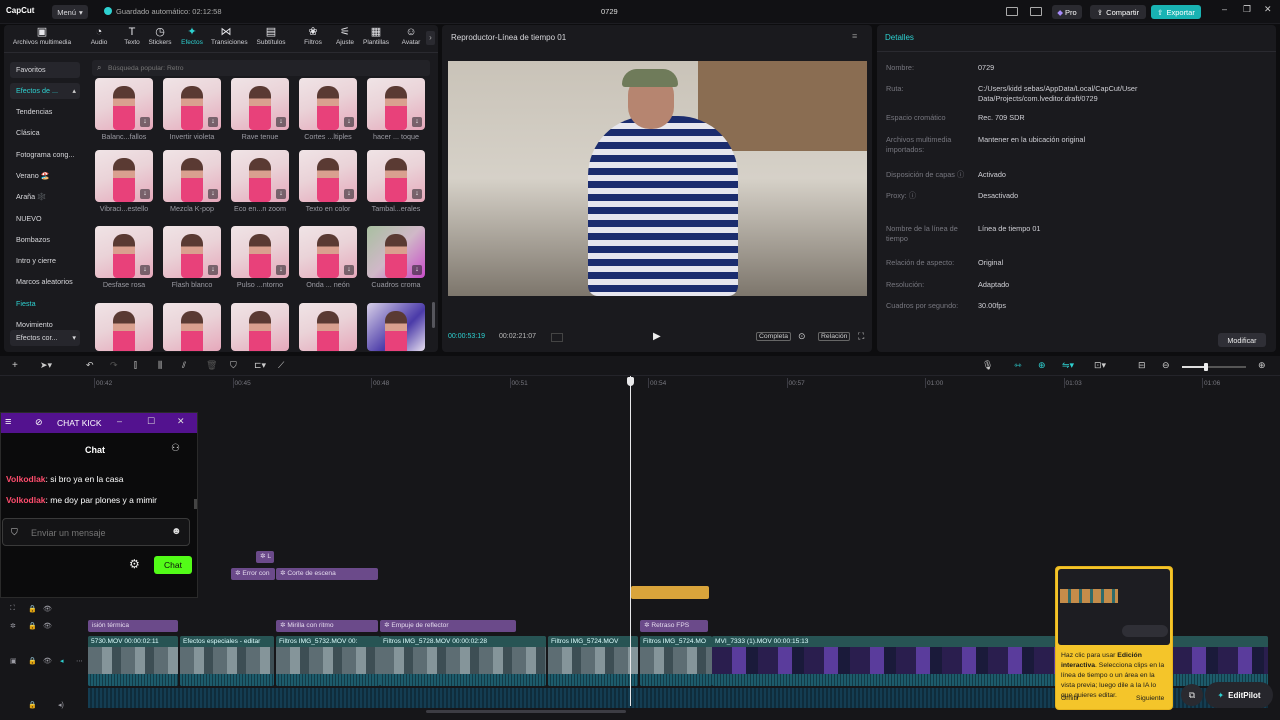 The width and height of the screenshot is (1280, 720). I want to click on undo-icon: ↶, so click(90, 365).